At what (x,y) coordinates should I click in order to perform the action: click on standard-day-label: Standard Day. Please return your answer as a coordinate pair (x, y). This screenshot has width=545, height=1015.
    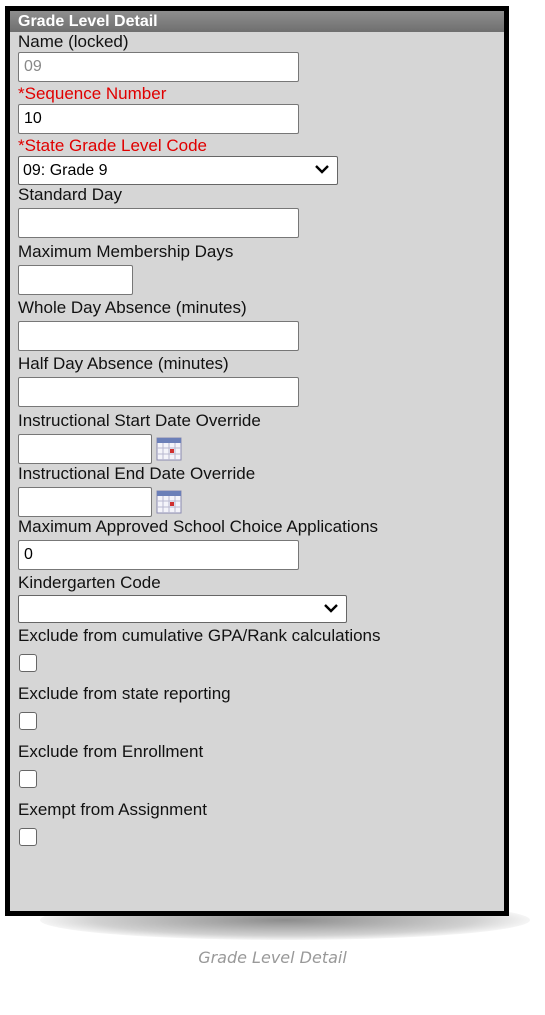
    Looking at the image, I should click on (70, 194).